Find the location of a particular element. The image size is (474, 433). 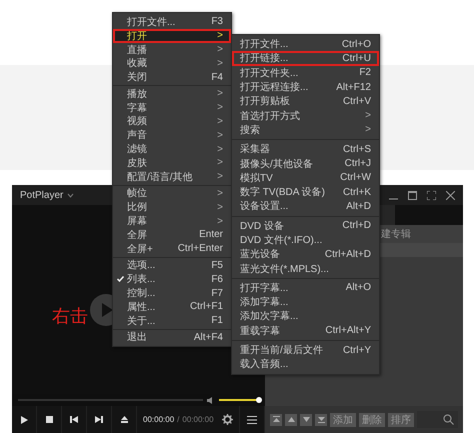

menu-item: 属性... Ctrl+F1 is located at coordinates (172, 307).